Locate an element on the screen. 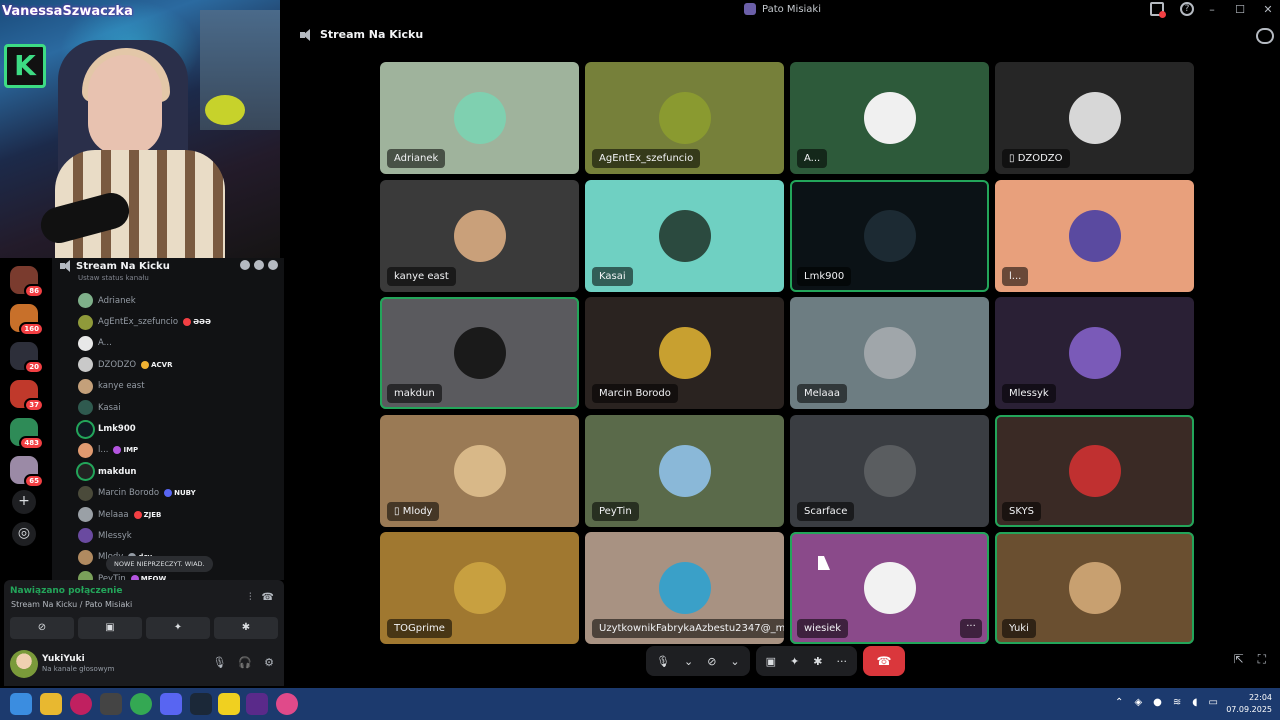 This screenshot has width=1280, height=720. discover-icon: ◎ is located at coordinates (24, 534).